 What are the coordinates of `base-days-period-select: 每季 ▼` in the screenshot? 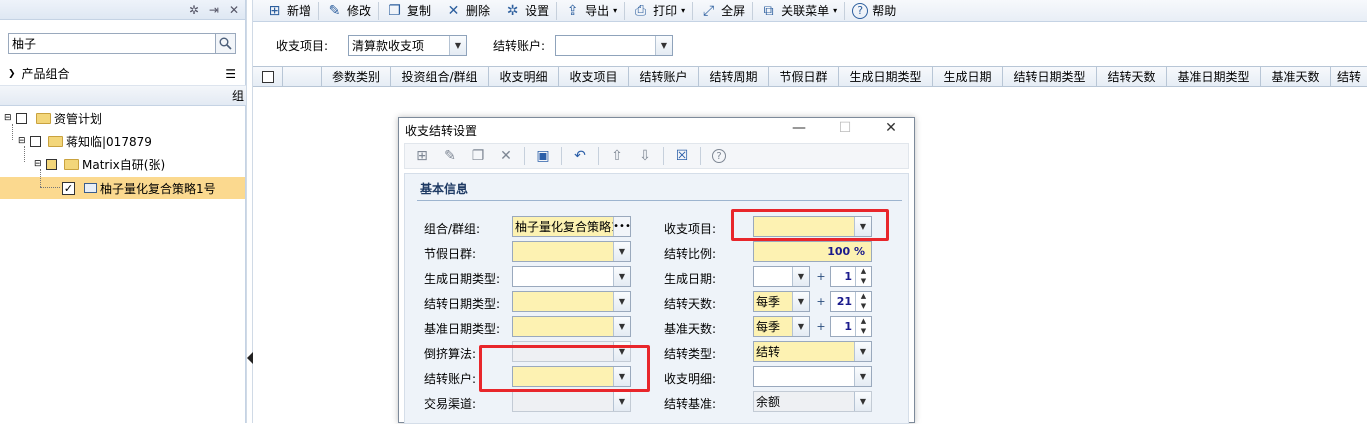 It's located at (781, 326).